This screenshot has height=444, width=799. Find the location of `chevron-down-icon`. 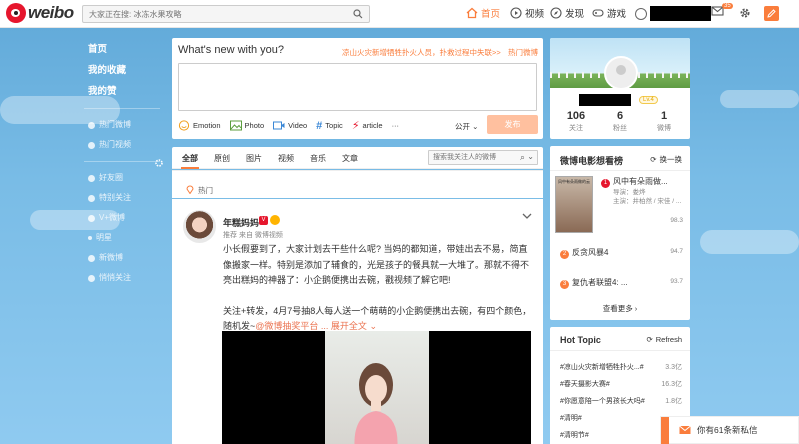

chevron-down-icon is located at coordinates (527, 216).